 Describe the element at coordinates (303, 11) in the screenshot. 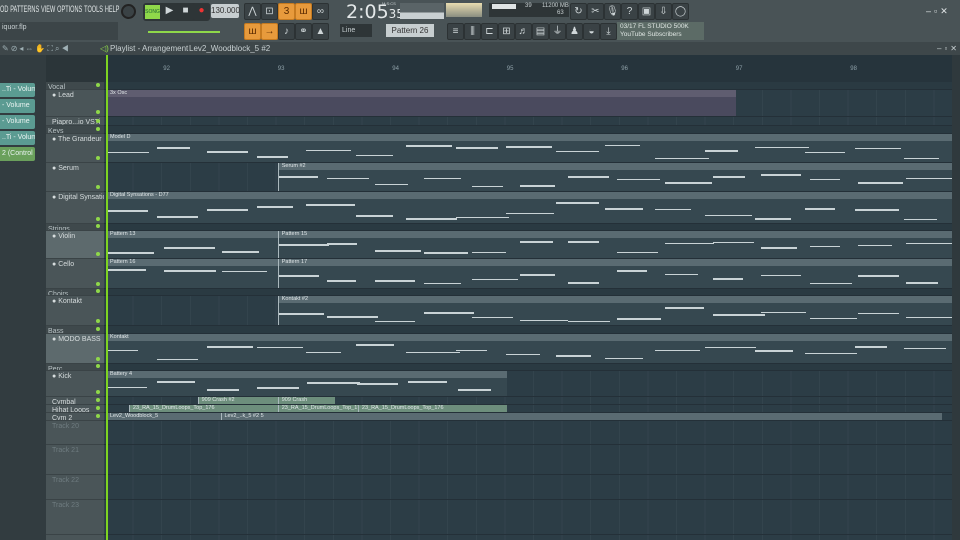

I see `blend-notes-icon: ш` at that location.